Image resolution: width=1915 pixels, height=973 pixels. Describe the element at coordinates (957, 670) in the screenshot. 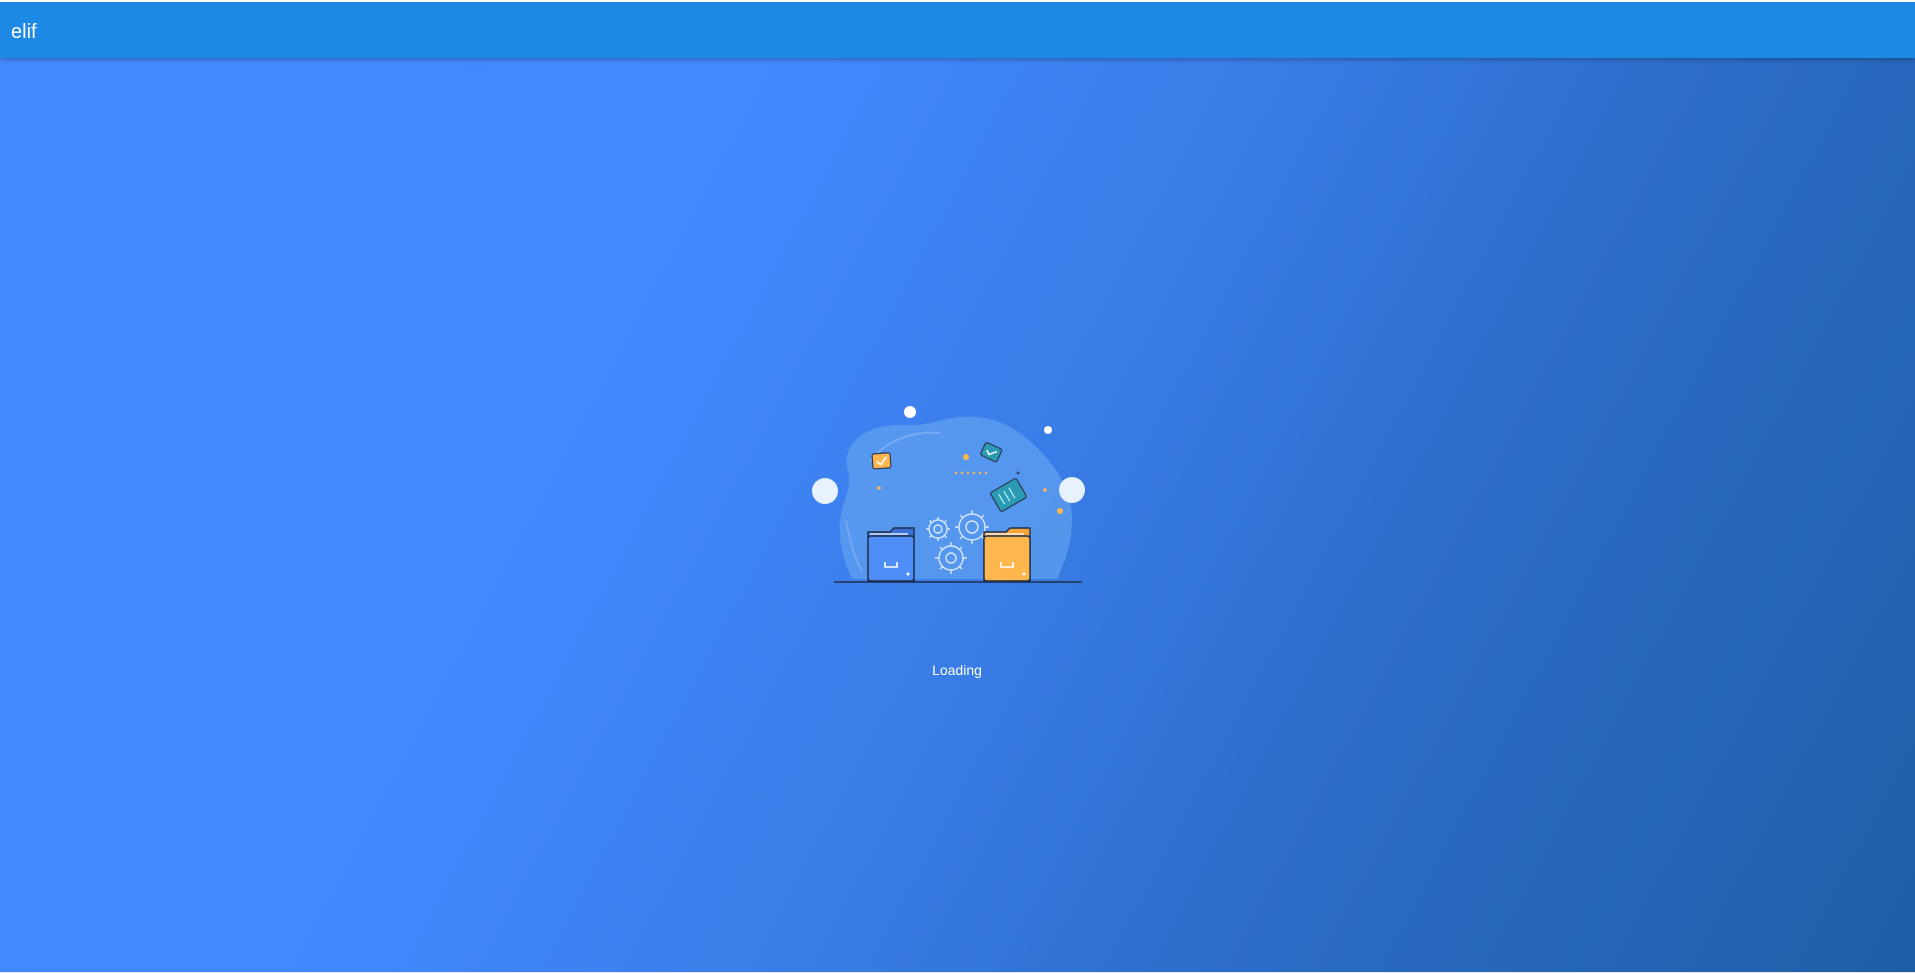

I see `loading-label: Loading` at that location.